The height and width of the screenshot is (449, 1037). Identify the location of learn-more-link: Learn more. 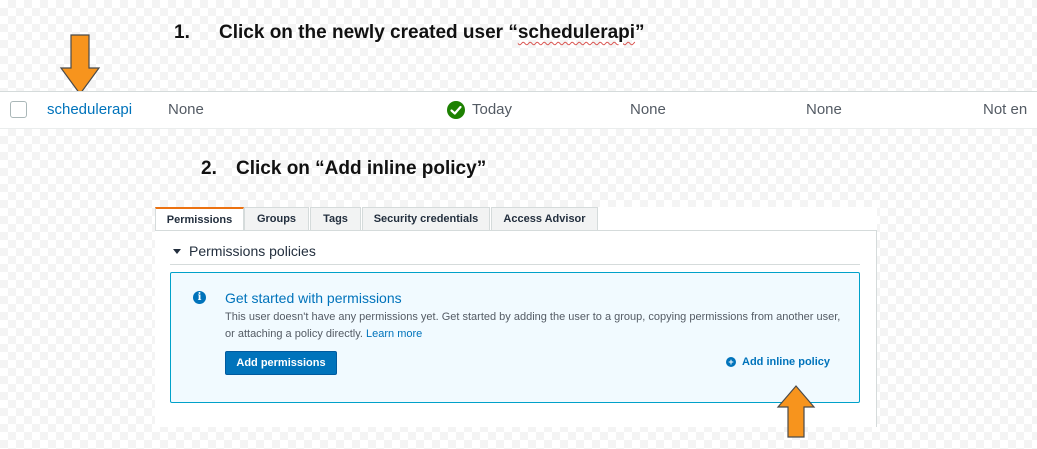
(394, 334).